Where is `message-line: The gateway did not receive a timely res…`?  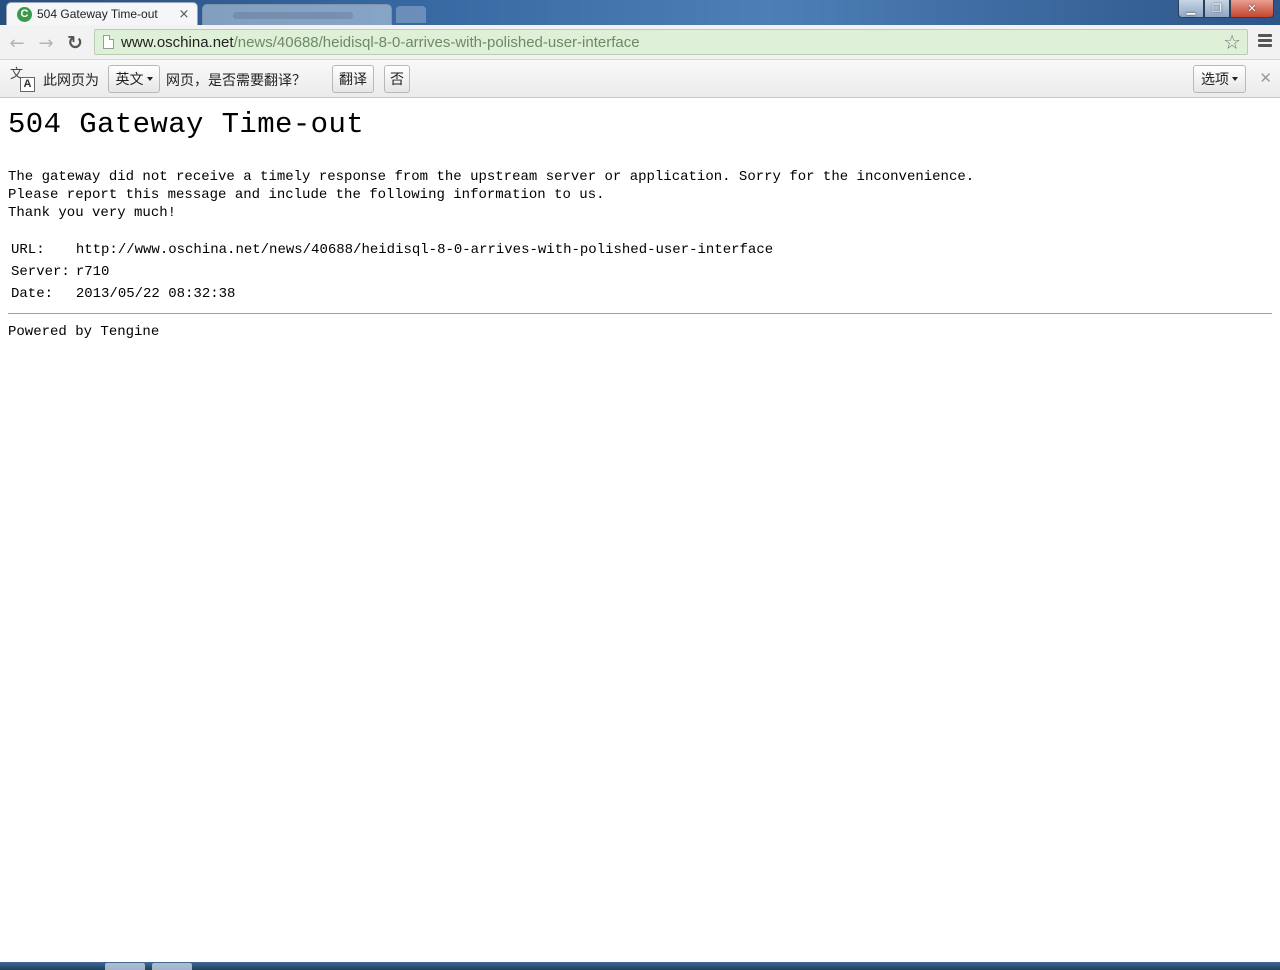 message-line: The gateway did not receive a timely res… is located at coordinates (491, 177).